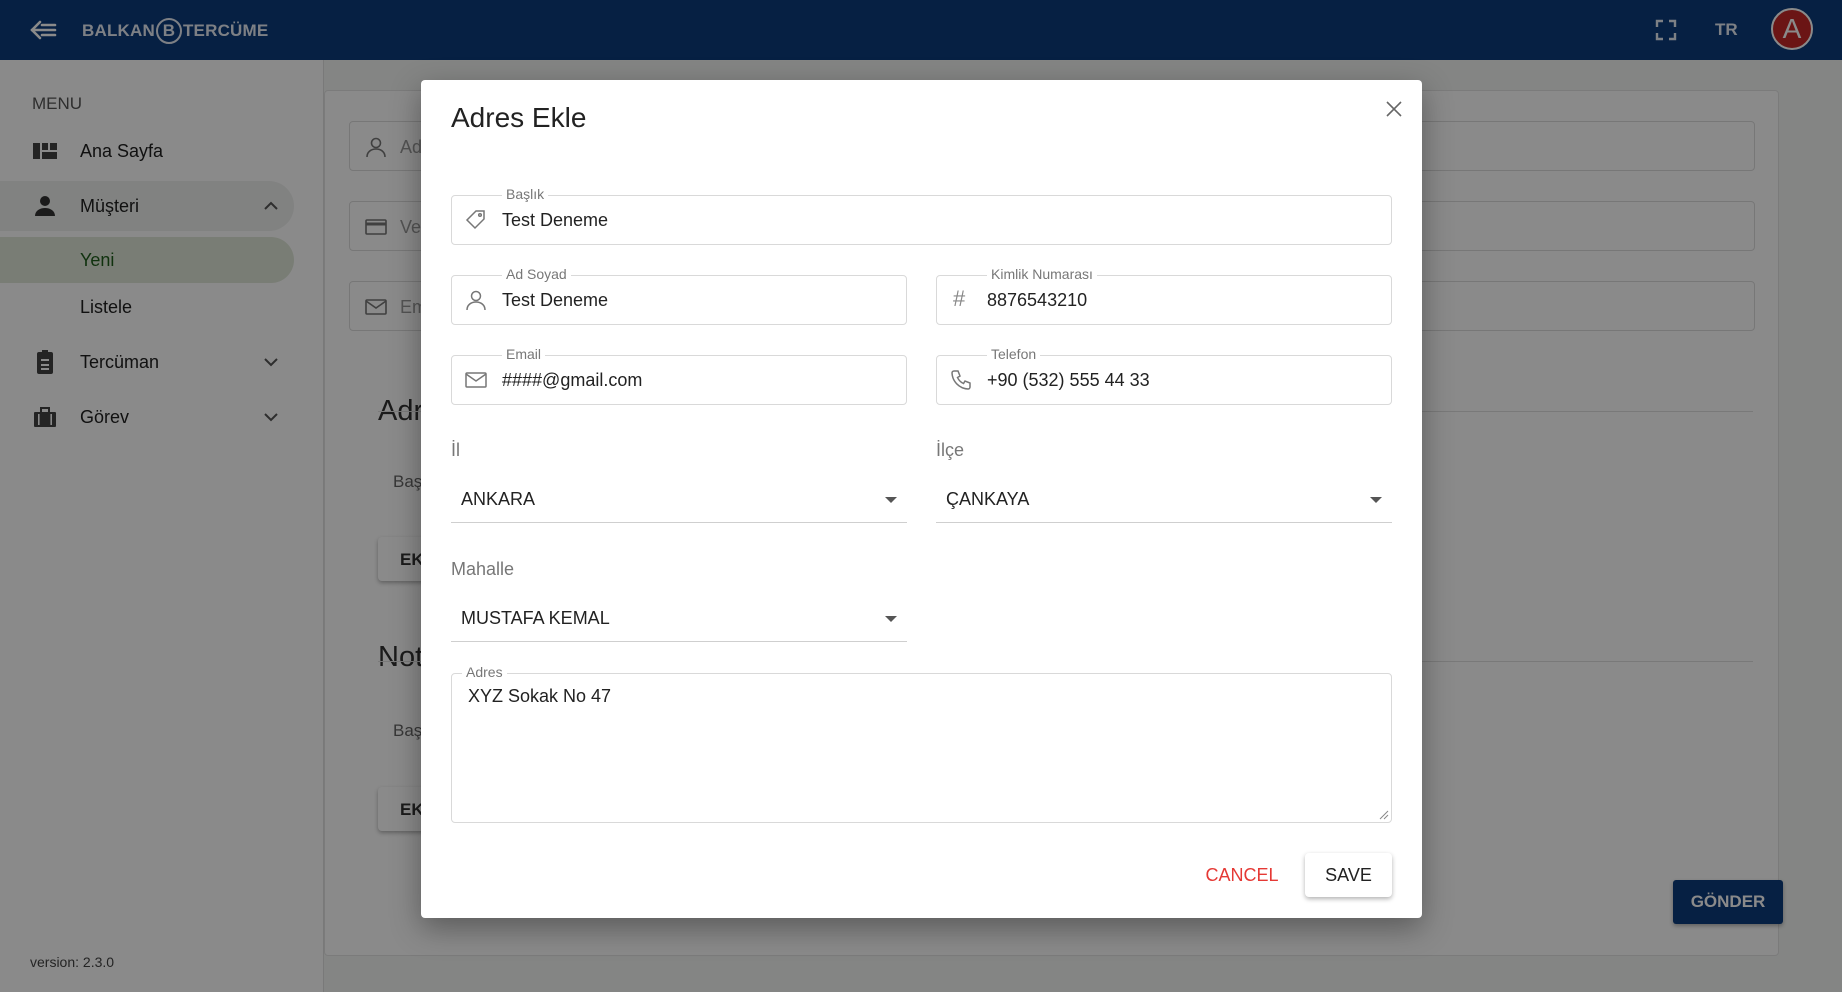 The width and height of the screenshot is (1842, 992). Describe the element at coordinates (455, 450) in the screenshot. I see `province-label: İl` at that location.